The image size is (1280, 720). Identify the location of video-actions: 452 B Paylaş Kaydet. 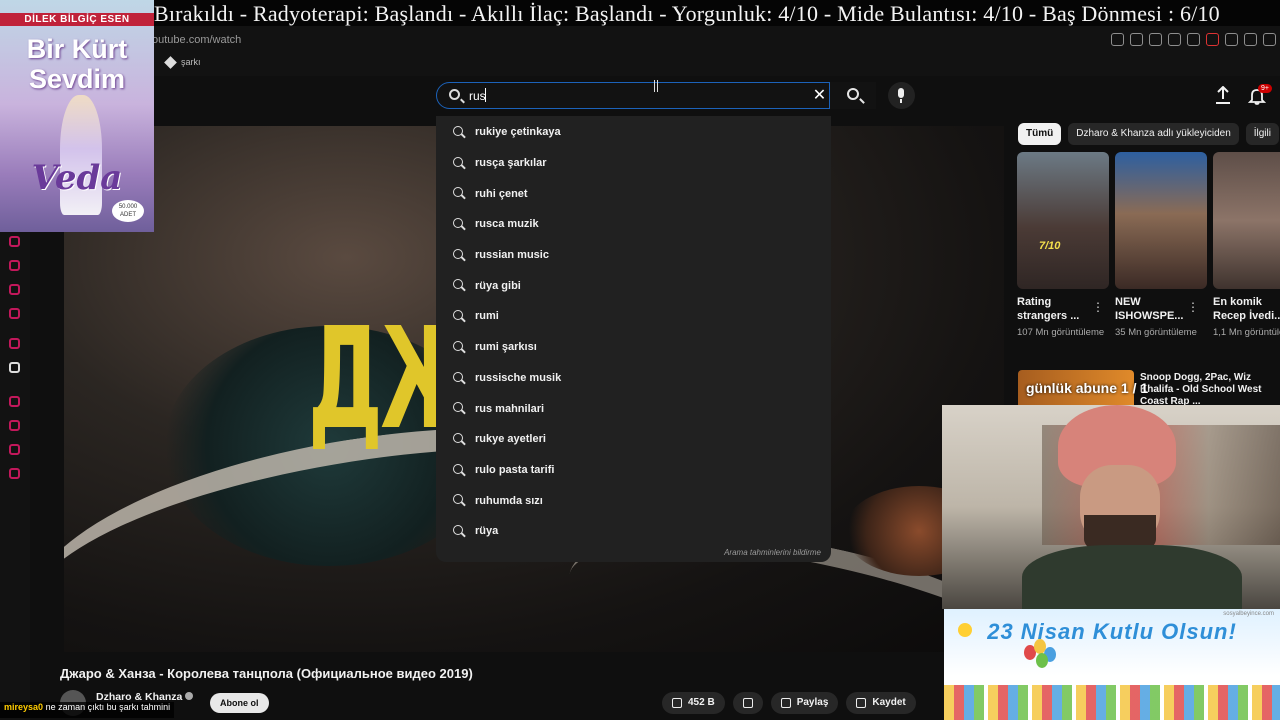
(789, 703).